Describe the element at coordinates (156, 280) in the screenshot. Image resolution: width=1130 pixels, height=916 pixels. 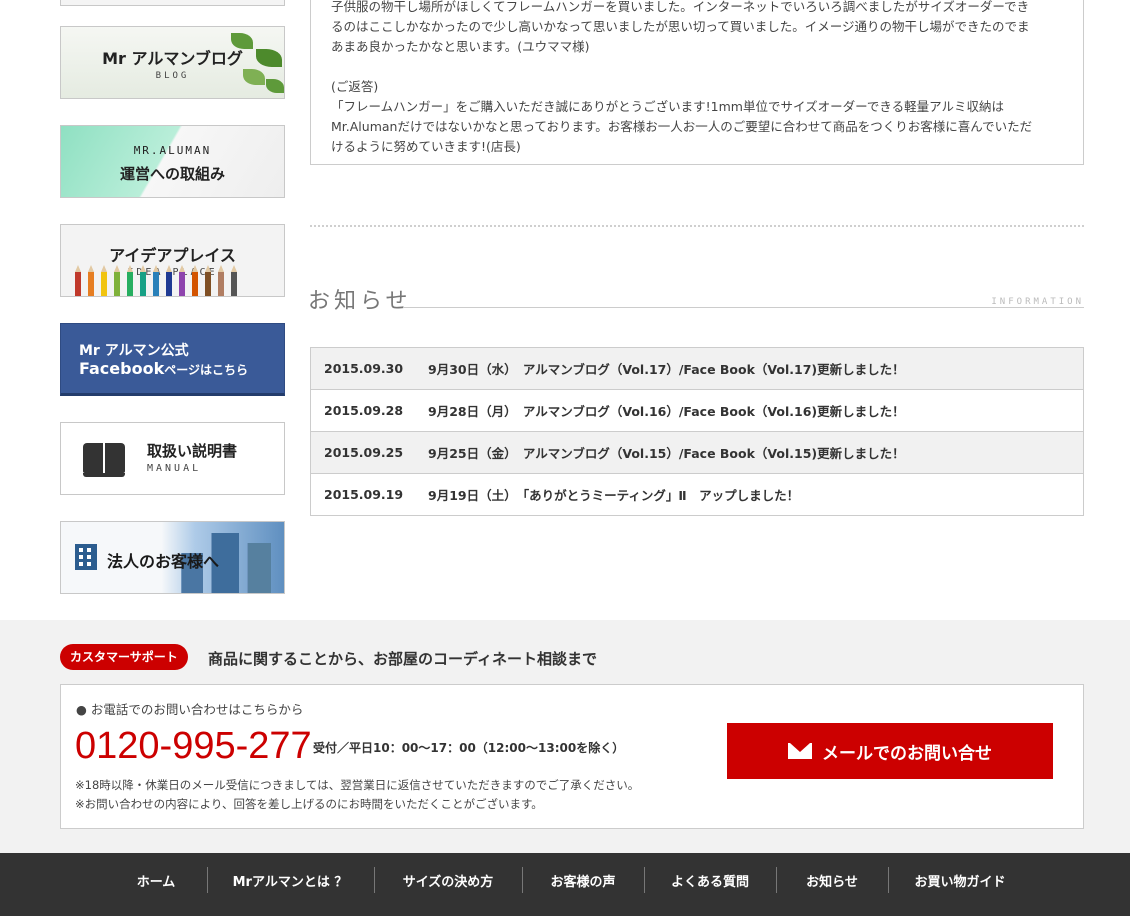
I see `pencils-illustration` at that location.